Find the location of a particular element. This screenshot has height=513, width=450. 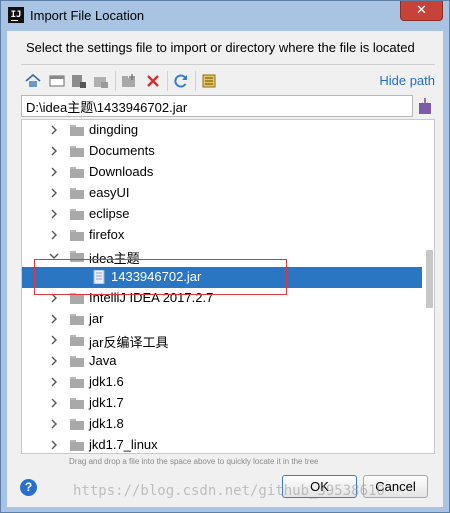

tree-item-label: jkd1.7_linux is located at coordinates (123, 444).